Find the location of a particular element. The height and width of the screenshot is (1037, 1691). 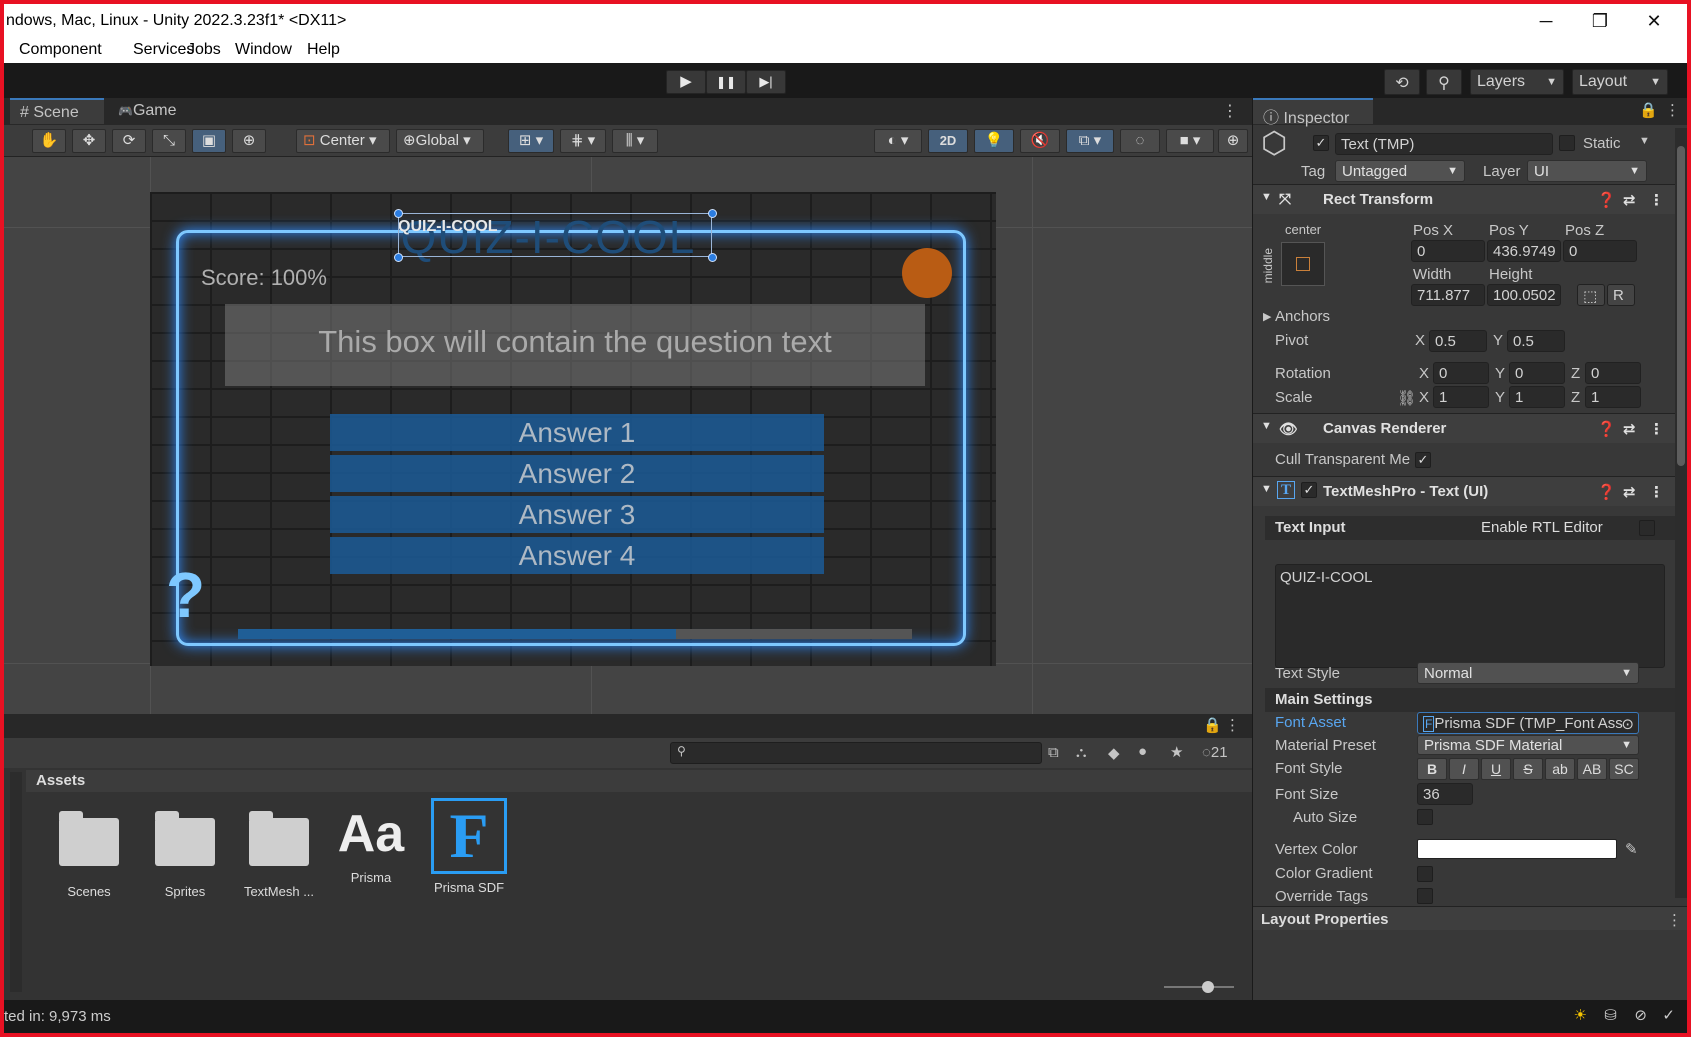

blueprint-mode-icon: ⬚ is located at coordinates (1591, 295).